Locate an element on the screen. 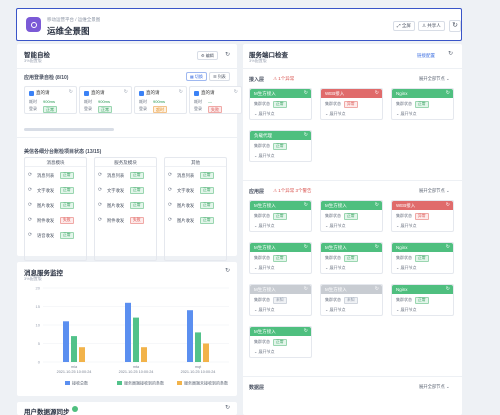  check-name: 附件收发 is located at coordinates (116, 220).